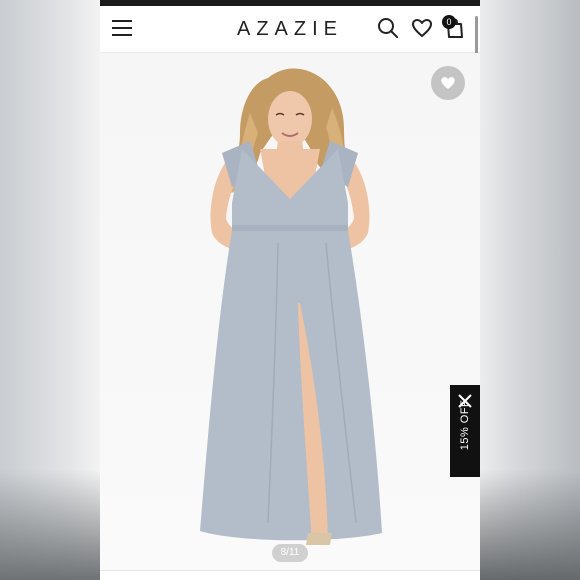 This screenshot has height=580, width=580. What do you see at coordinates (388, 28) in the screenshot?
I see `search-icon` at bounding box center [388, 28].